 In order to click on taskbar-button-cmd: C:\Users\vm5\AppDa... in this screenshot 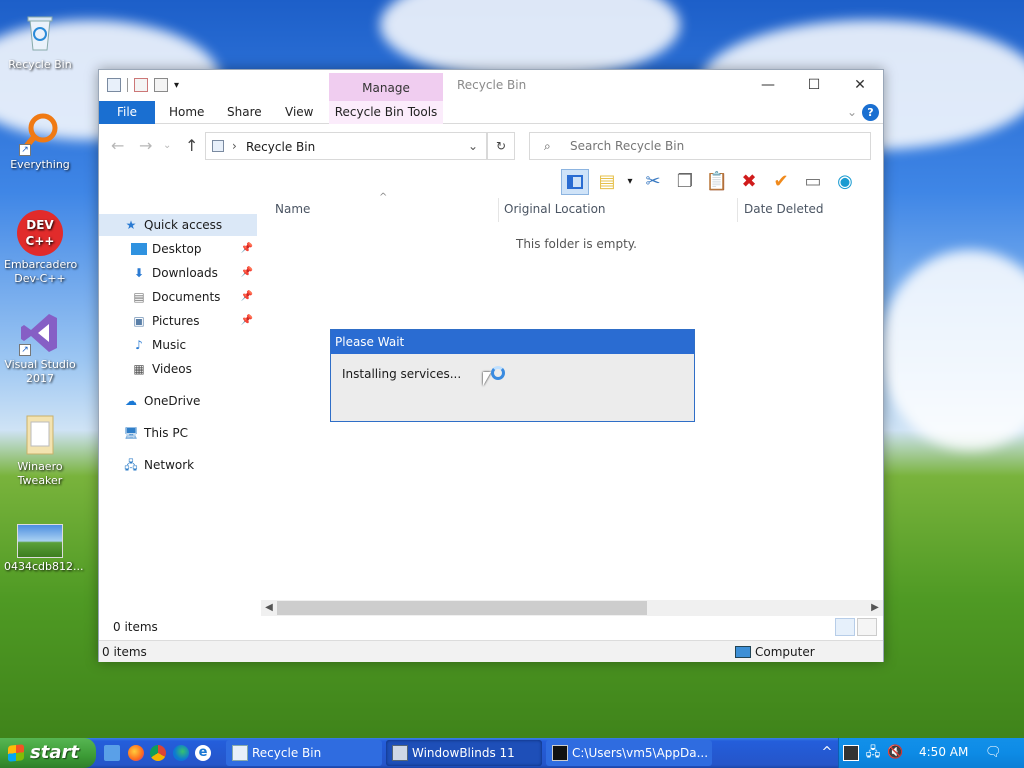, I will do `click(629, 753)`.